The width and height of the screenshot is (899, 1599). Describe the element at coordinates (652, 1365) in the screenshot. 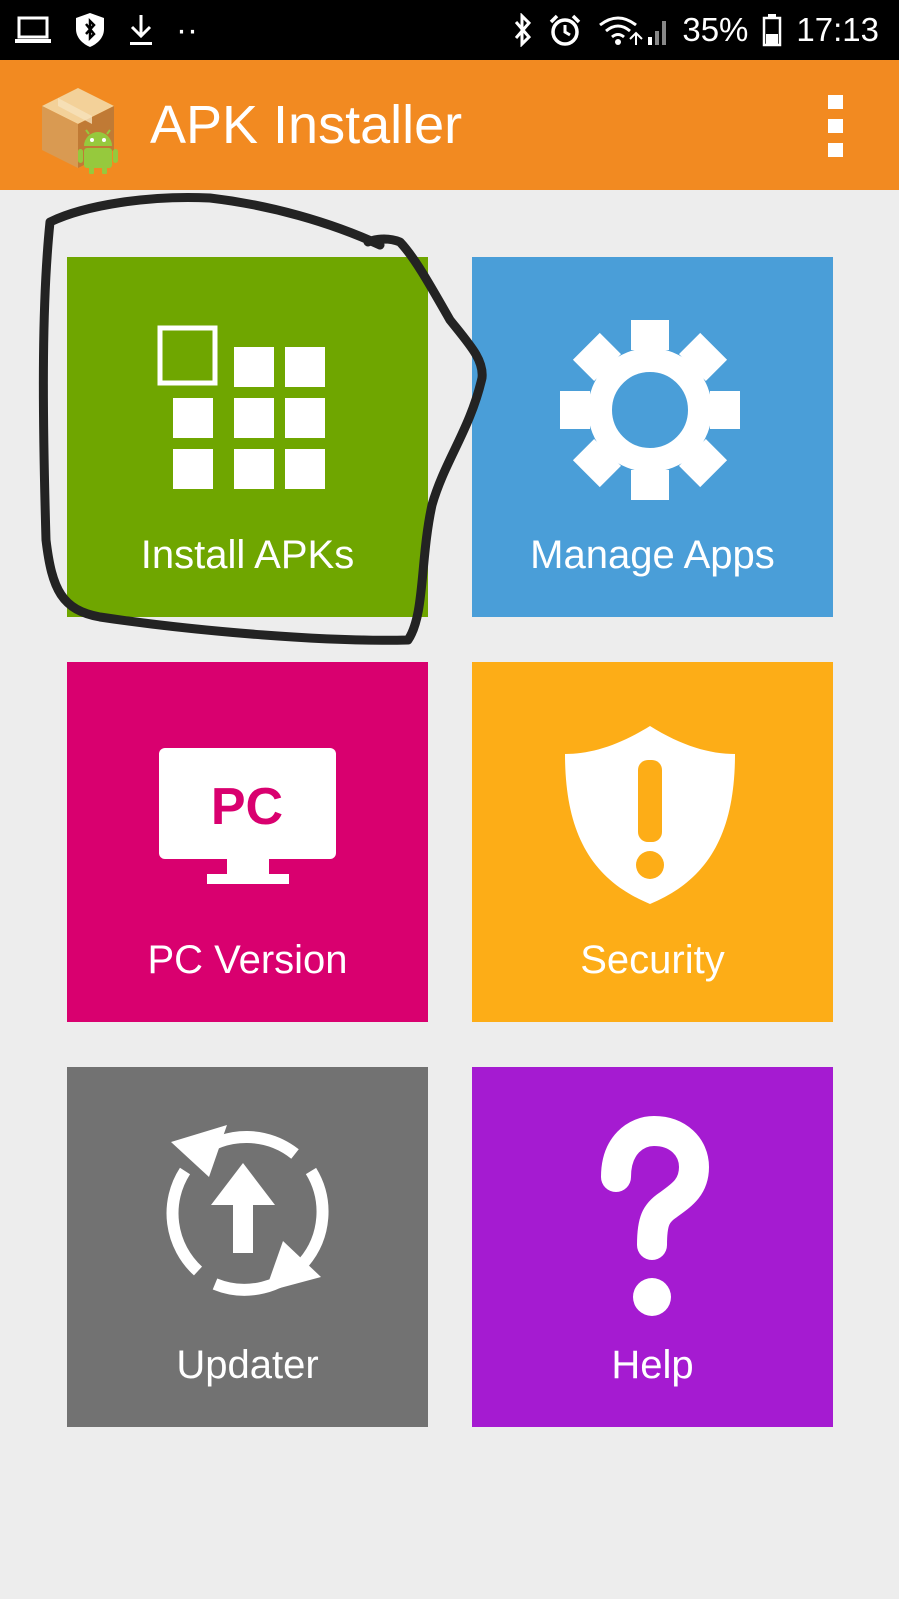

I see `tile-label: Help` at that location.